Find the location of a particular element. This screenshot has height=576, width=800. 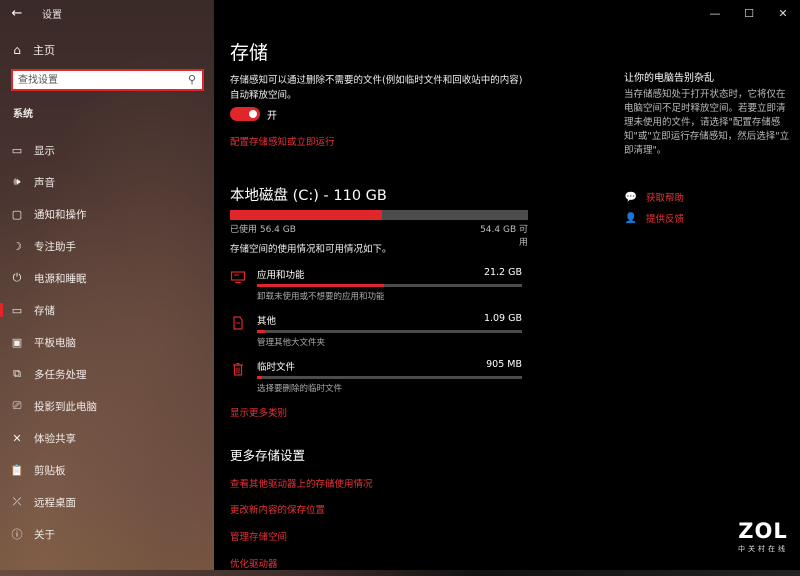

section-label: 系统 is located at coordinates (23, 114).